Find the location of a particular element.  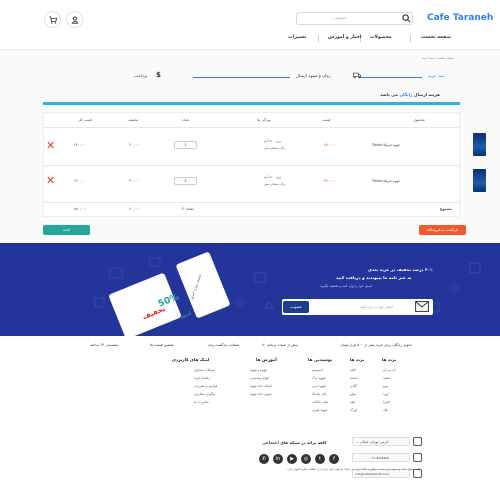

search-icon is located at coordinates (406, 18).